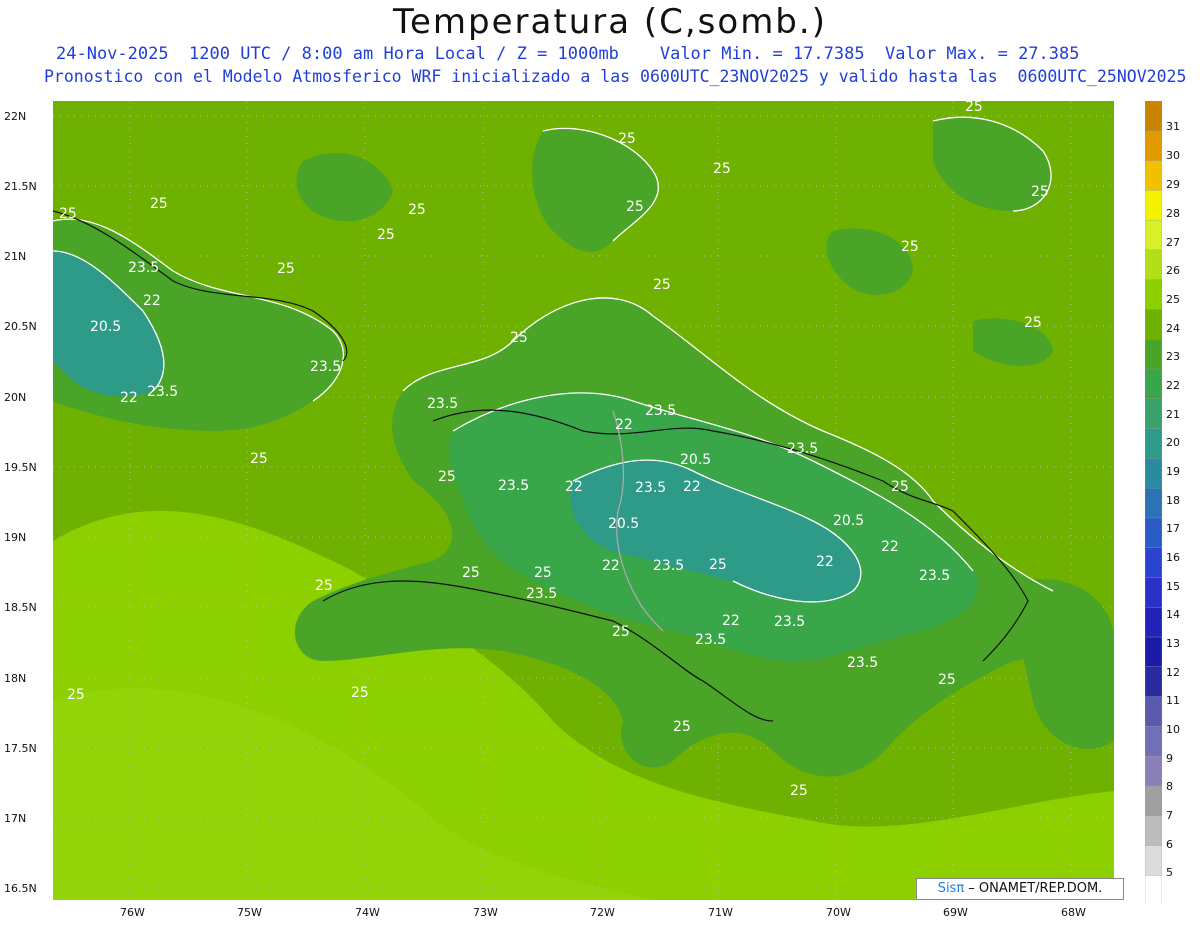  What do you see at coordinates (720, 912) in the screenshot?
I see `lon-label-71w: 71W` at bounding box center [720, 912].